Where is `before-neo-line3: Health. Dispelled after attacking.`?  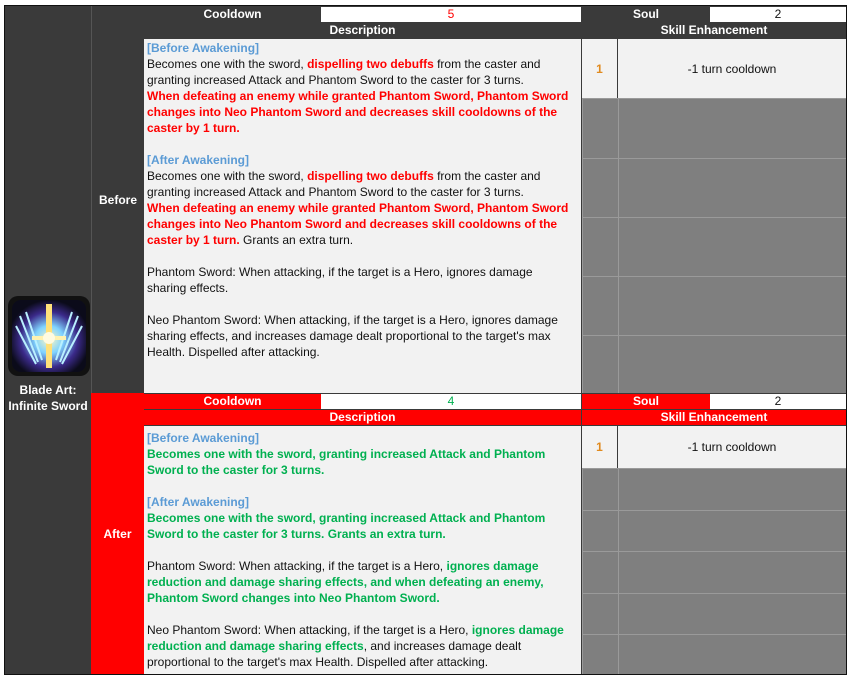 before-neo-line3: Health. Dispelled after attacking. is located at coordinates (233, 352).